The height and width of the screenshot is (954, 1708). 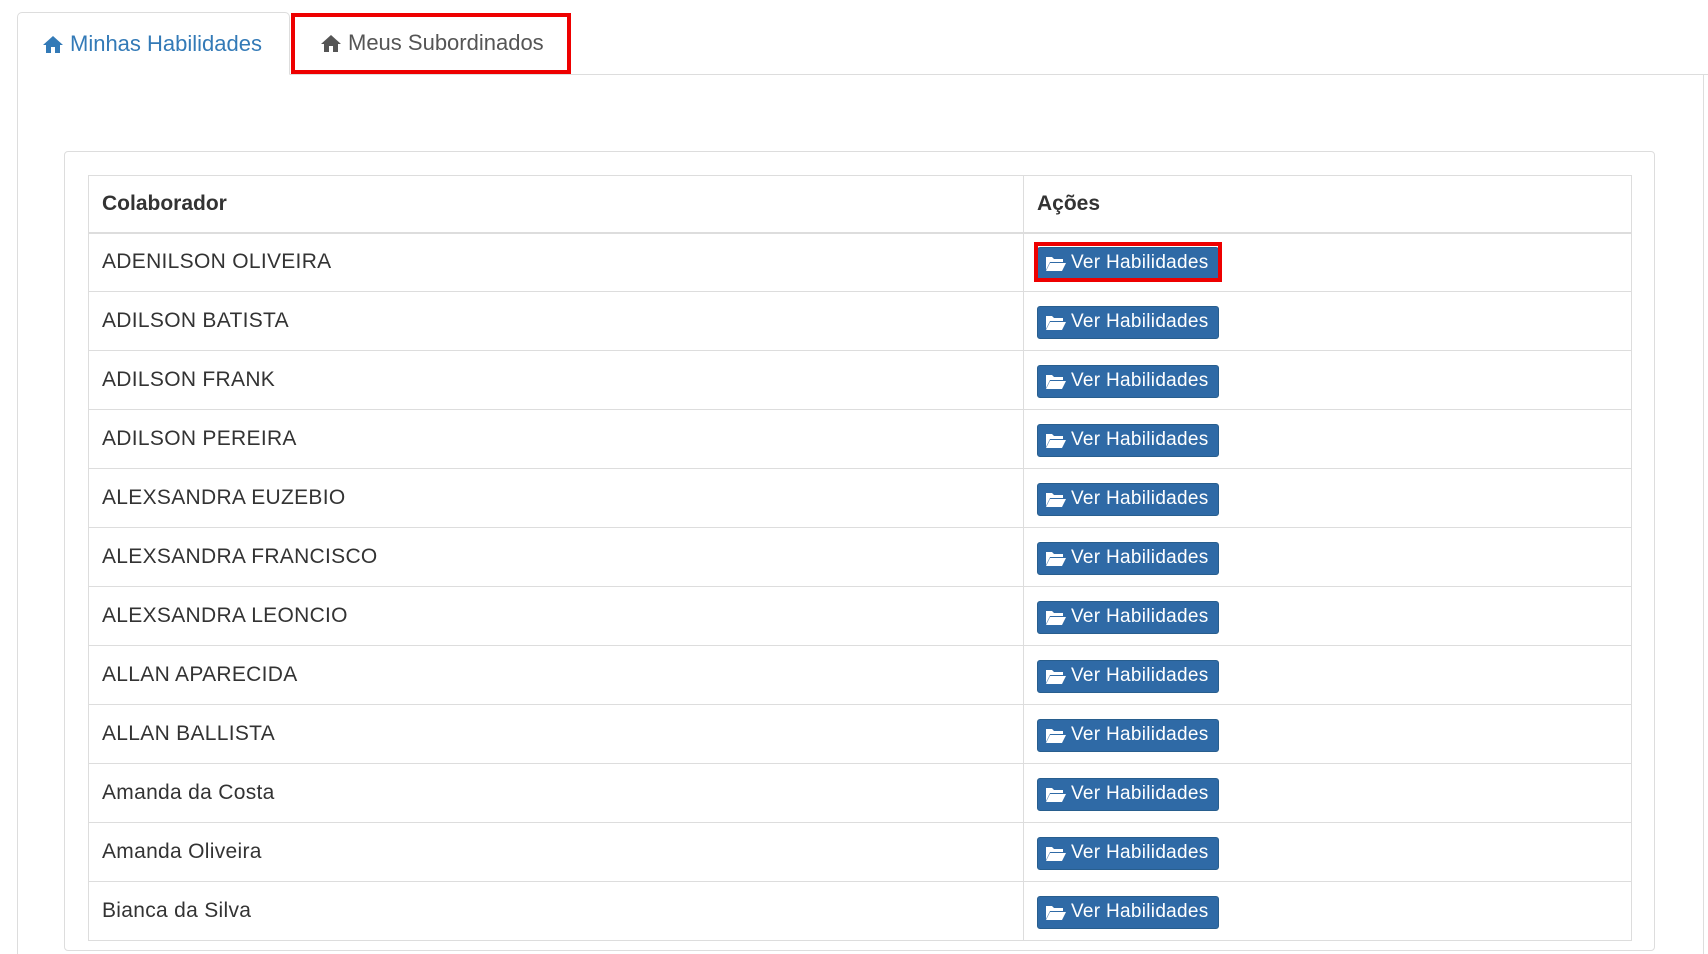 I want to click on colaborador-name: ADILSON FRANK, so click(x=556, y=380).